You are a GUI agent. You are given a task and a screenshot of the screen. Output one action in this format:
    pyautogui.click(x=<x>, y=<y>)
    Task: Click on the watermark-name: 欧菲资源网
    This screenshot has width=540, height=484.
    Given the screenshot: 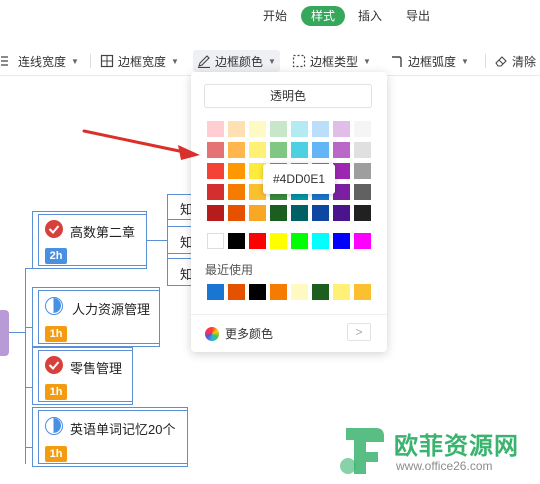 What is the action you would take?
    pyautogui.click(x=456, y=446)
    